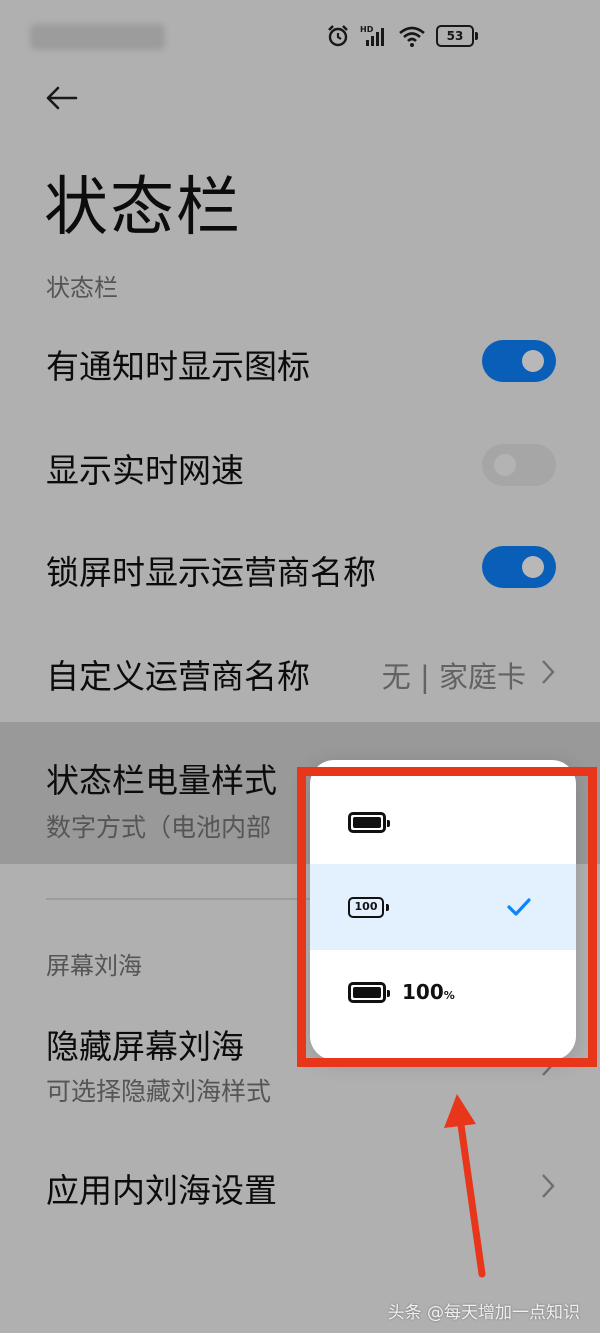 This screenshot has height=1333, width=600. I want to click on watermark: 头条 @每天增加一点知识, so click(483, 1313).